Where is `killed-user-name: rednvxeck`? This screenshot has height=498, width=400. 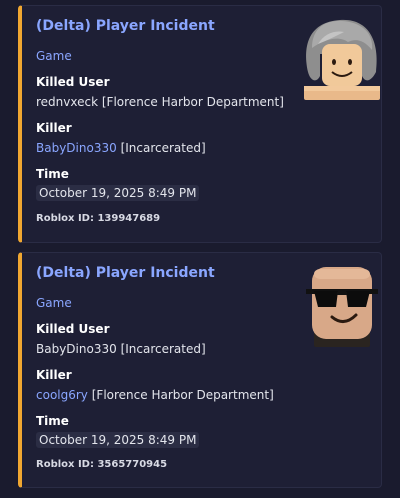 killed-user-name: rednvxeck is located at coordinates (67, 102).